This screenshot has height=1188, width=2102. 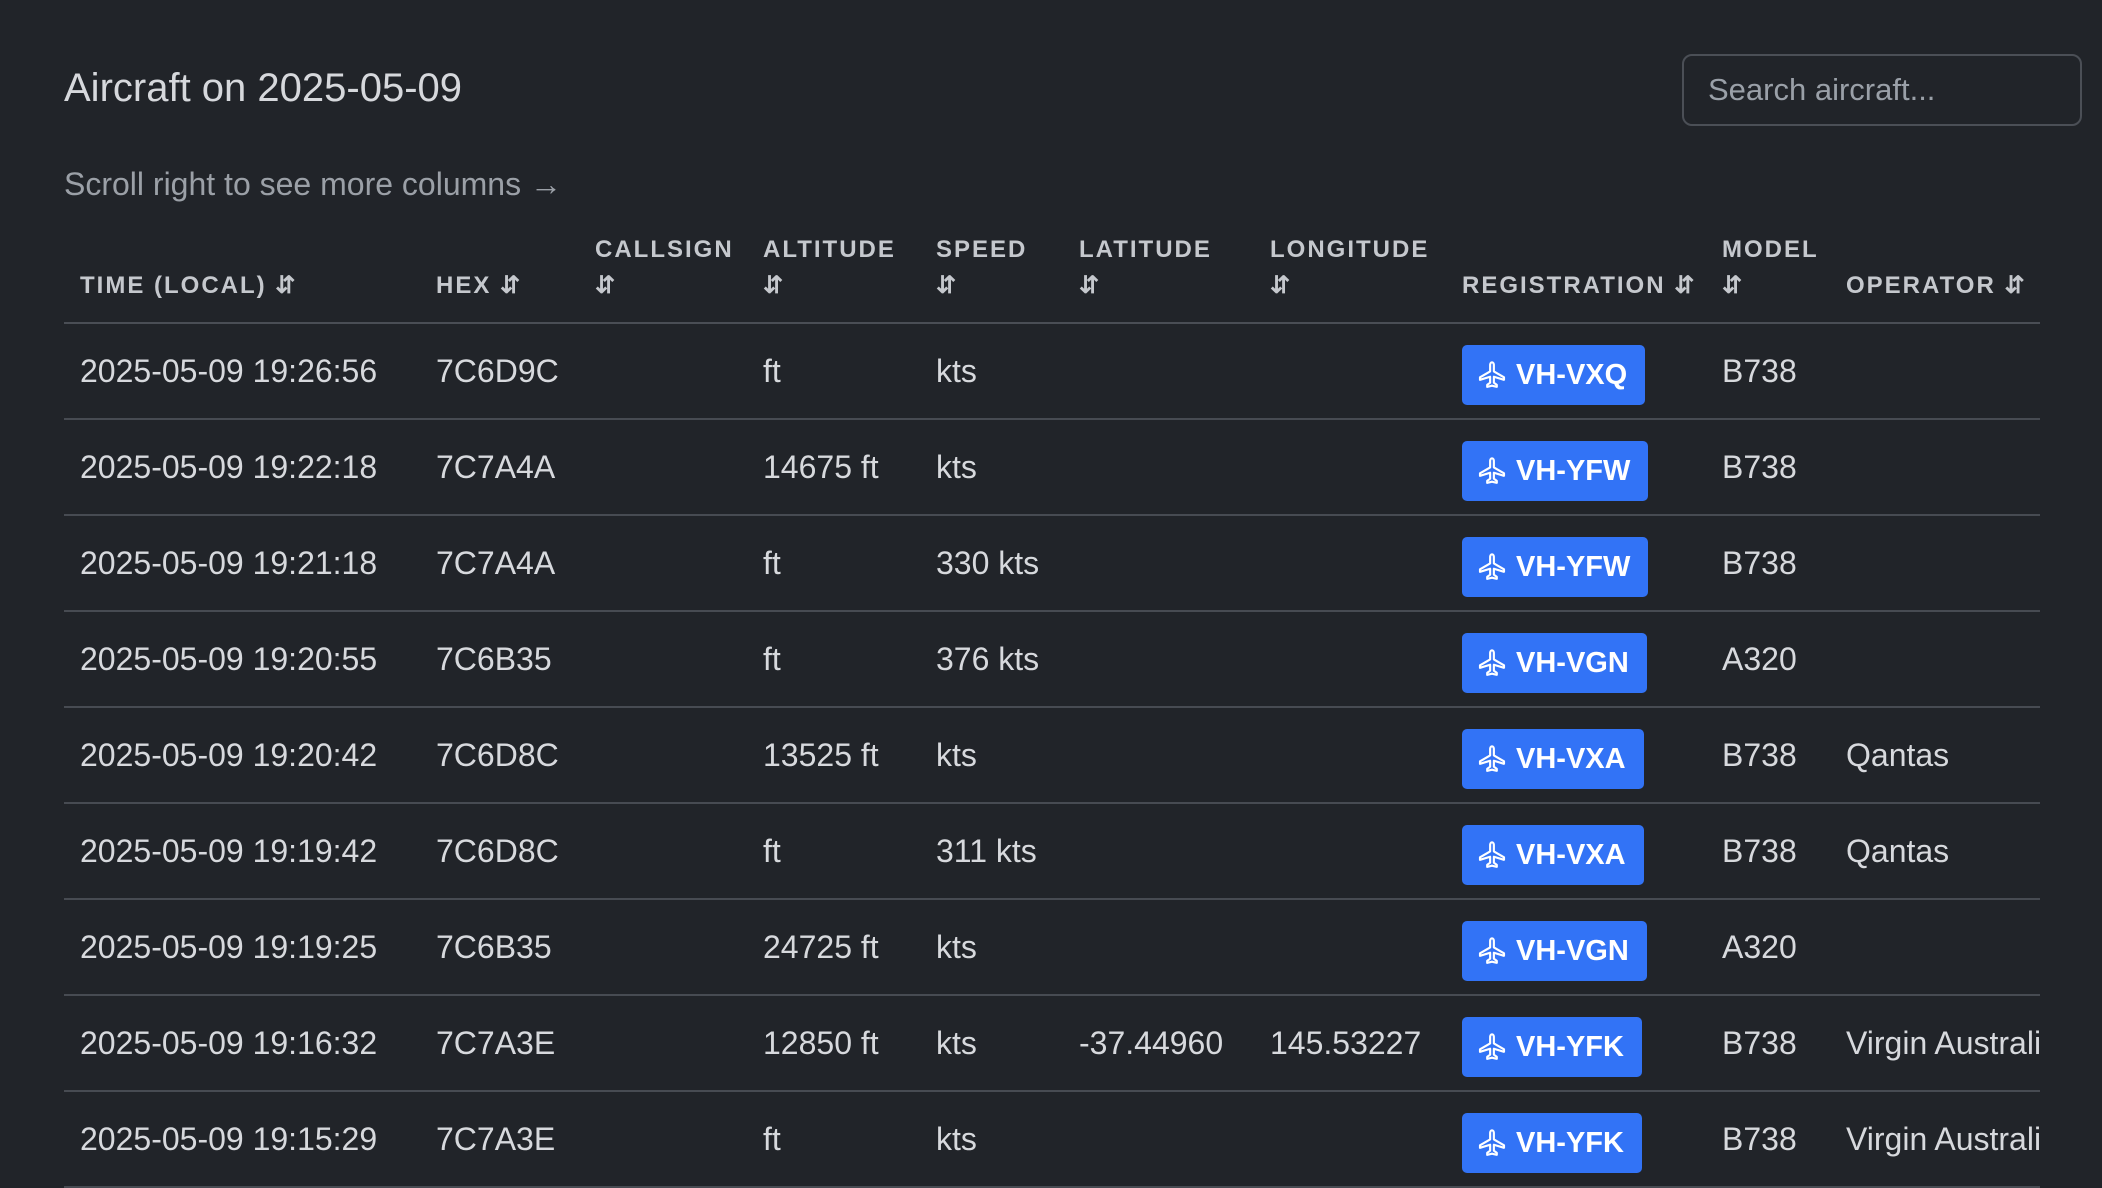 What do you see at coordinates (1052, 371) in the screenshot?
I see `table-row: 2025-05-09 19:26:56 7C6D9C ft kts VH-VXQ B738` at bounding box center [1052, 371].